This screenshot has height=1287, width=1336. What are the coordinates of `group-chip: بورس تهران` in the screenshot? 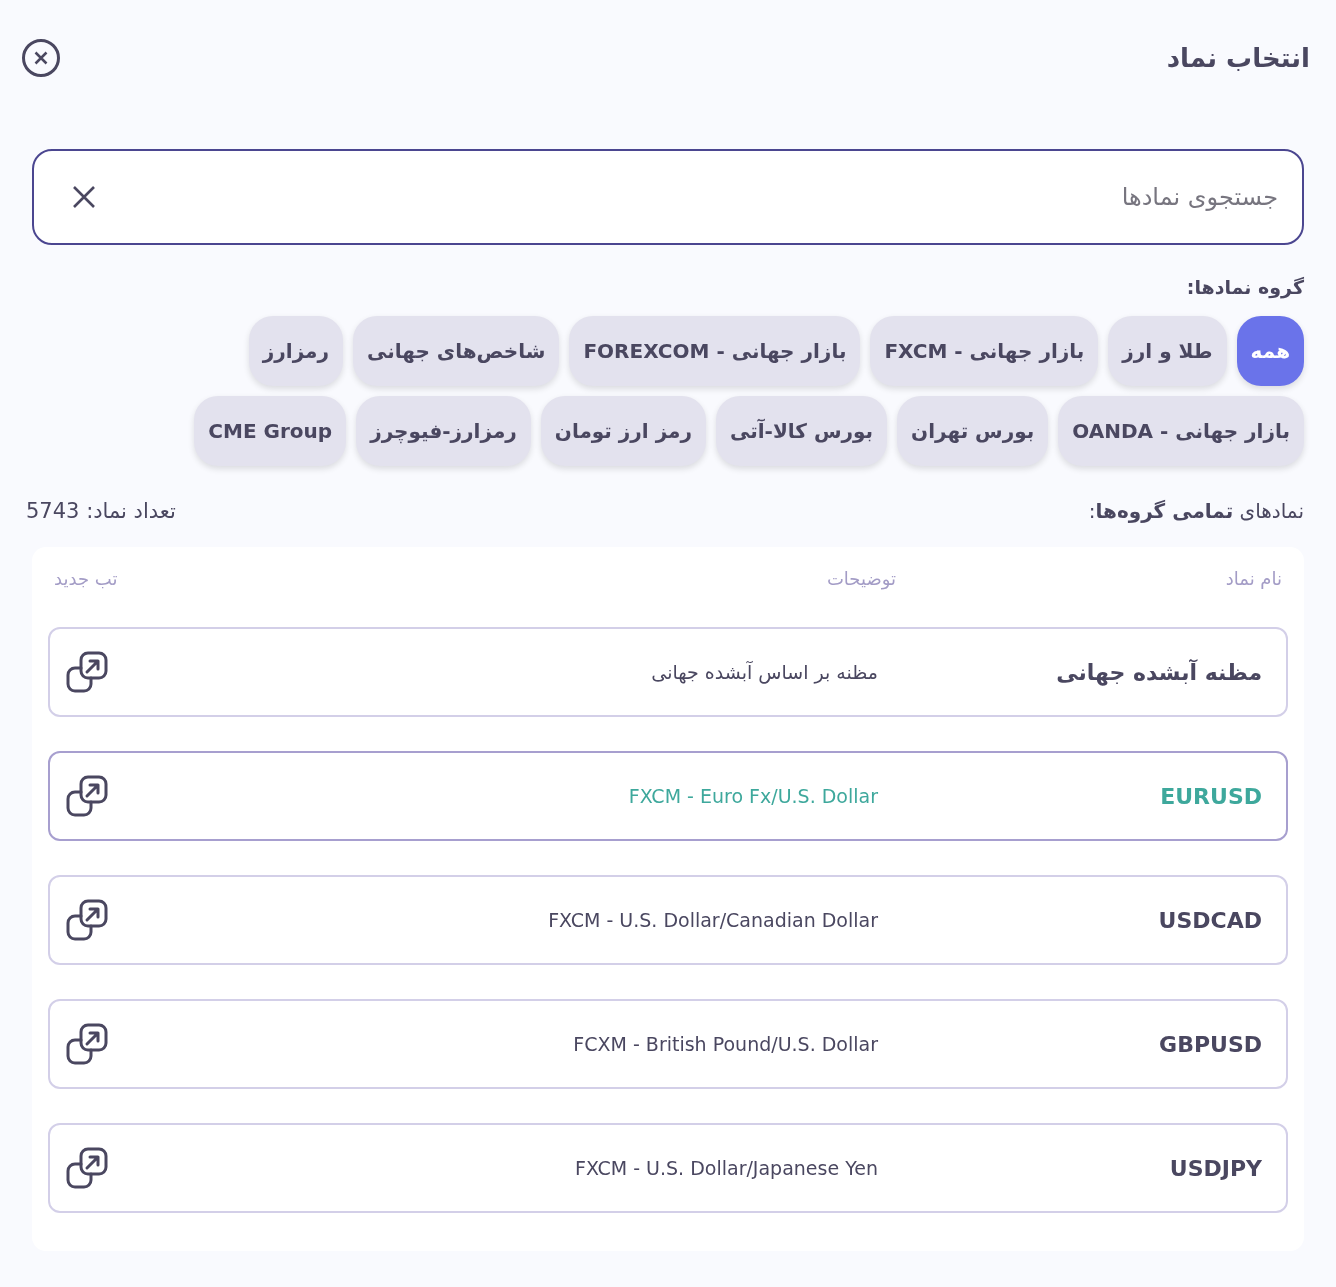 It's located at (973, 430).